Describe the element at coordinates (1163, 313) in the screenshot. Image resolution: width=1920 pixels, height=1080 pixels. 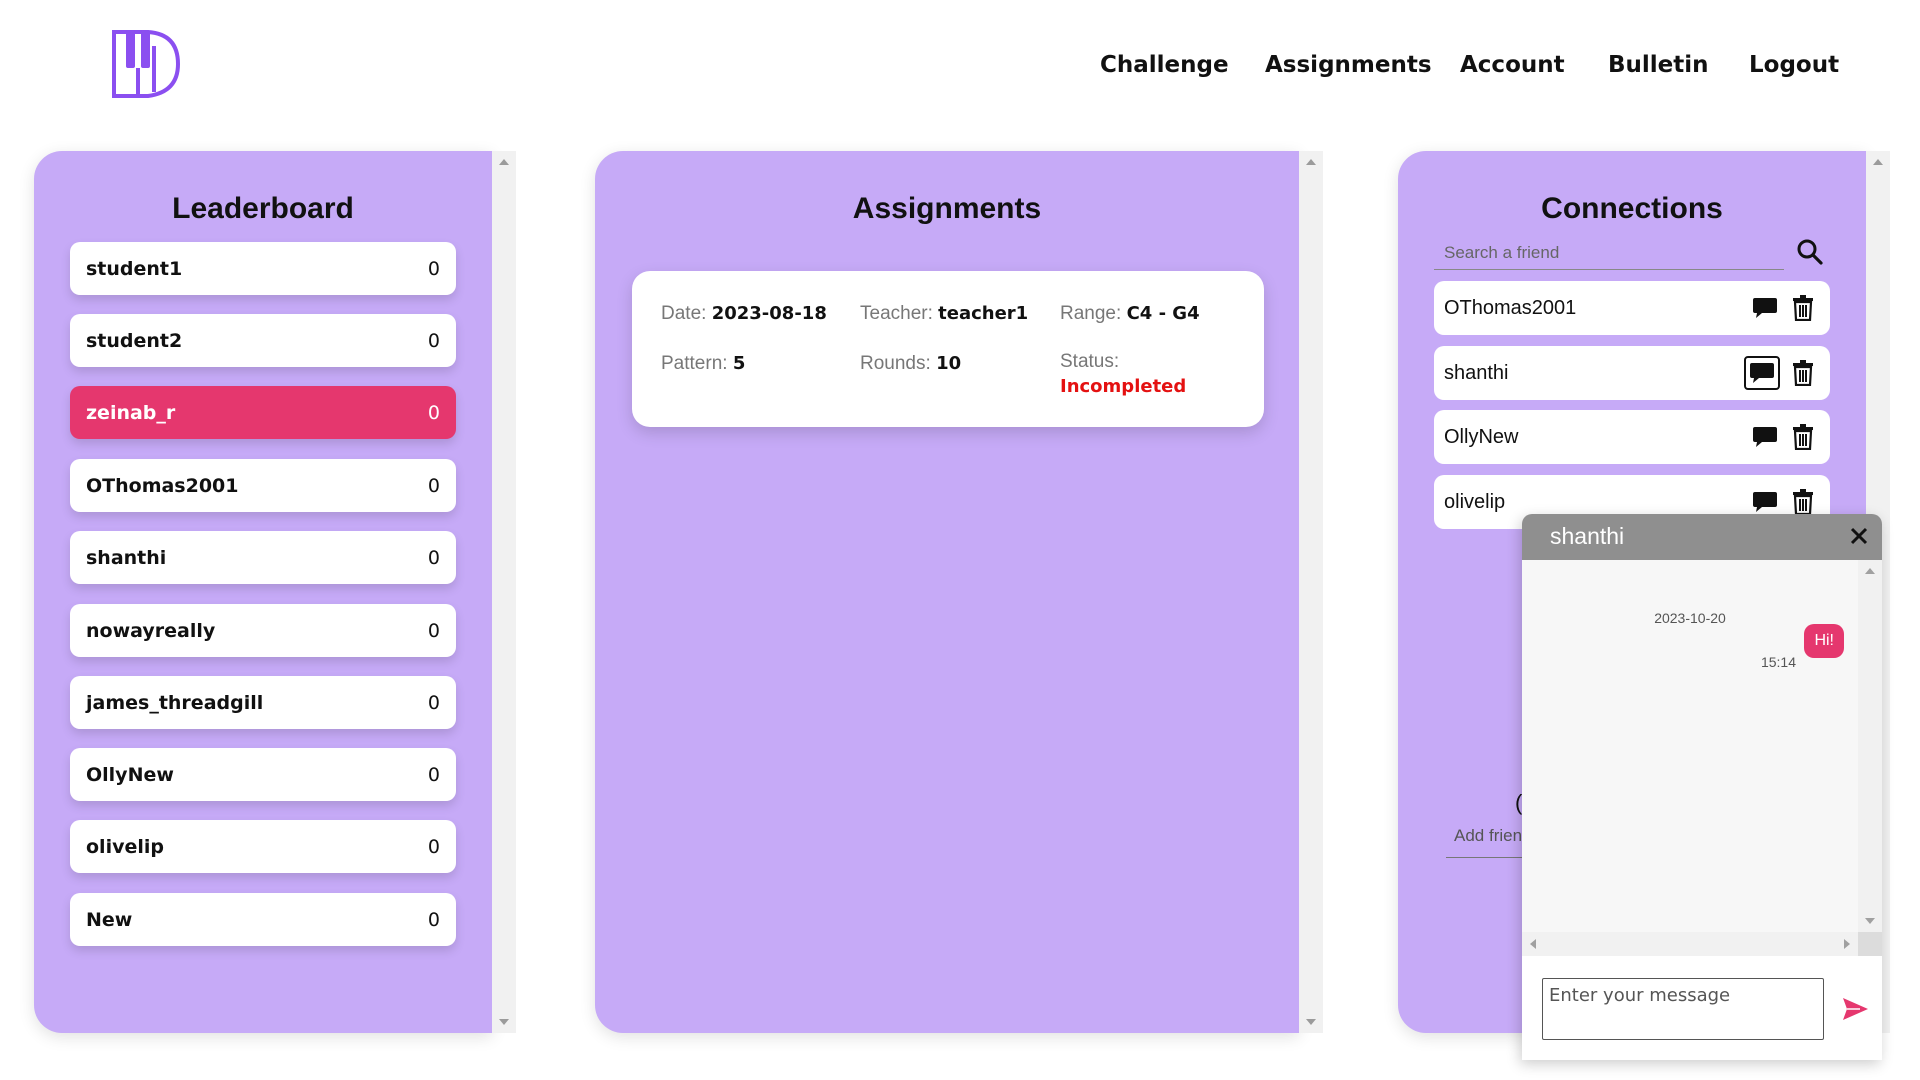
I see `range-value: C4 - G4` at that location.